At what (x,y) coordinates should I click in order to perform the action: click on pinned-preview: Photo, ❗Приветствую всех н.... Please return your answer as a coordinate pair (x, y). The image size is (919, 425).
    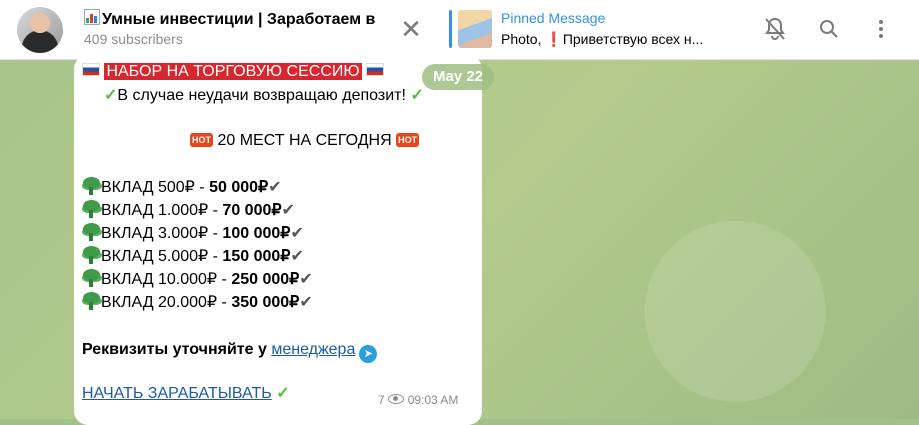
    Looking at the image, I should click on (602, 39).